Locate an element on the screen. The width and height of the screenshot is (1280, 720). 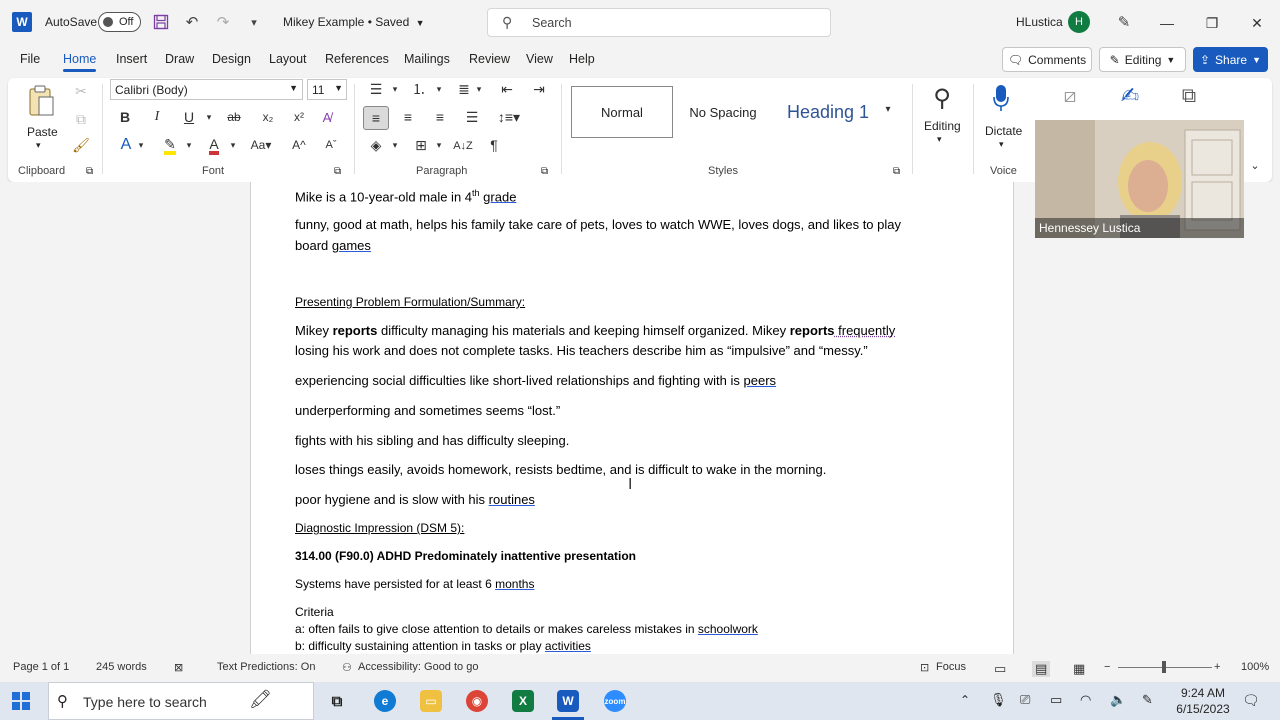
text-predictions: Text Predictions: On is located at coordinates (266, 667).